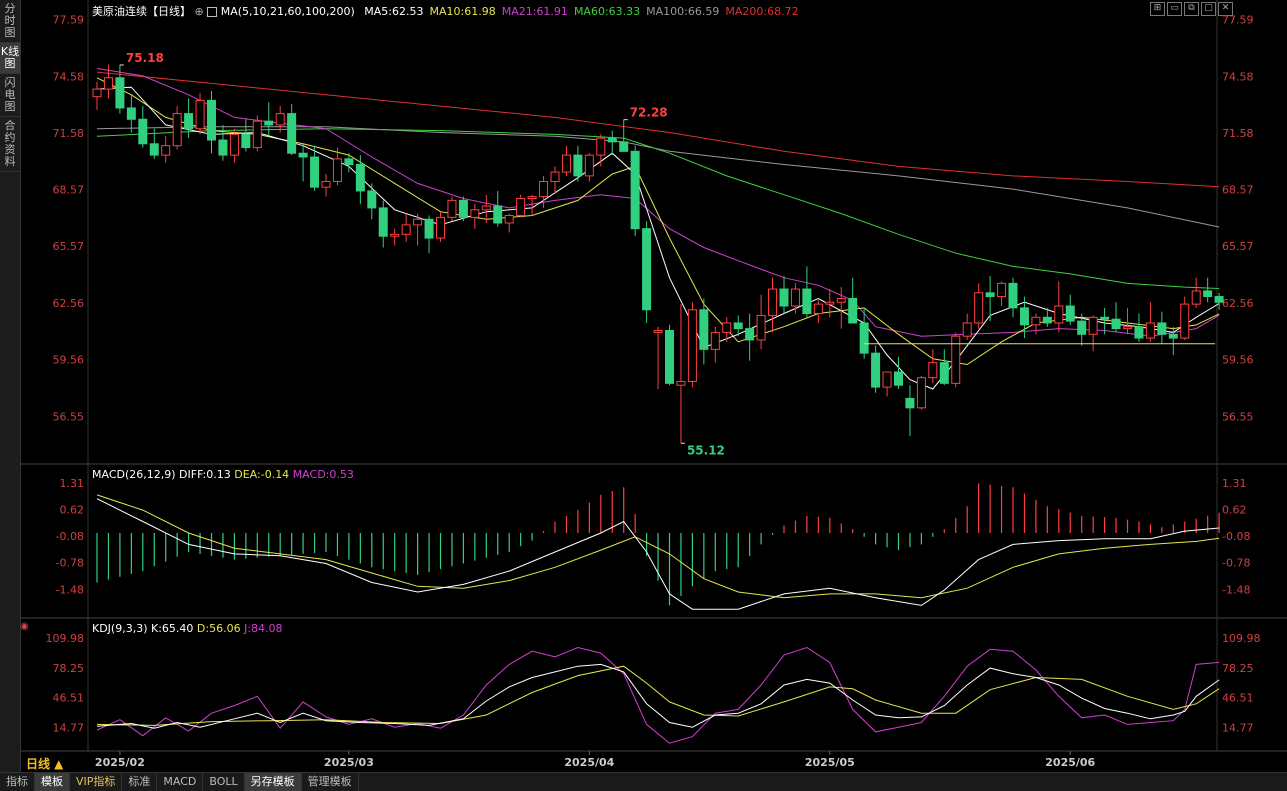 The width and height of the screenshot is (1287, 791). What do you see at coordinates (69, 360) in the screenshot?
I see `y-tick-left: 59.56` at bounding box center [69, 360].